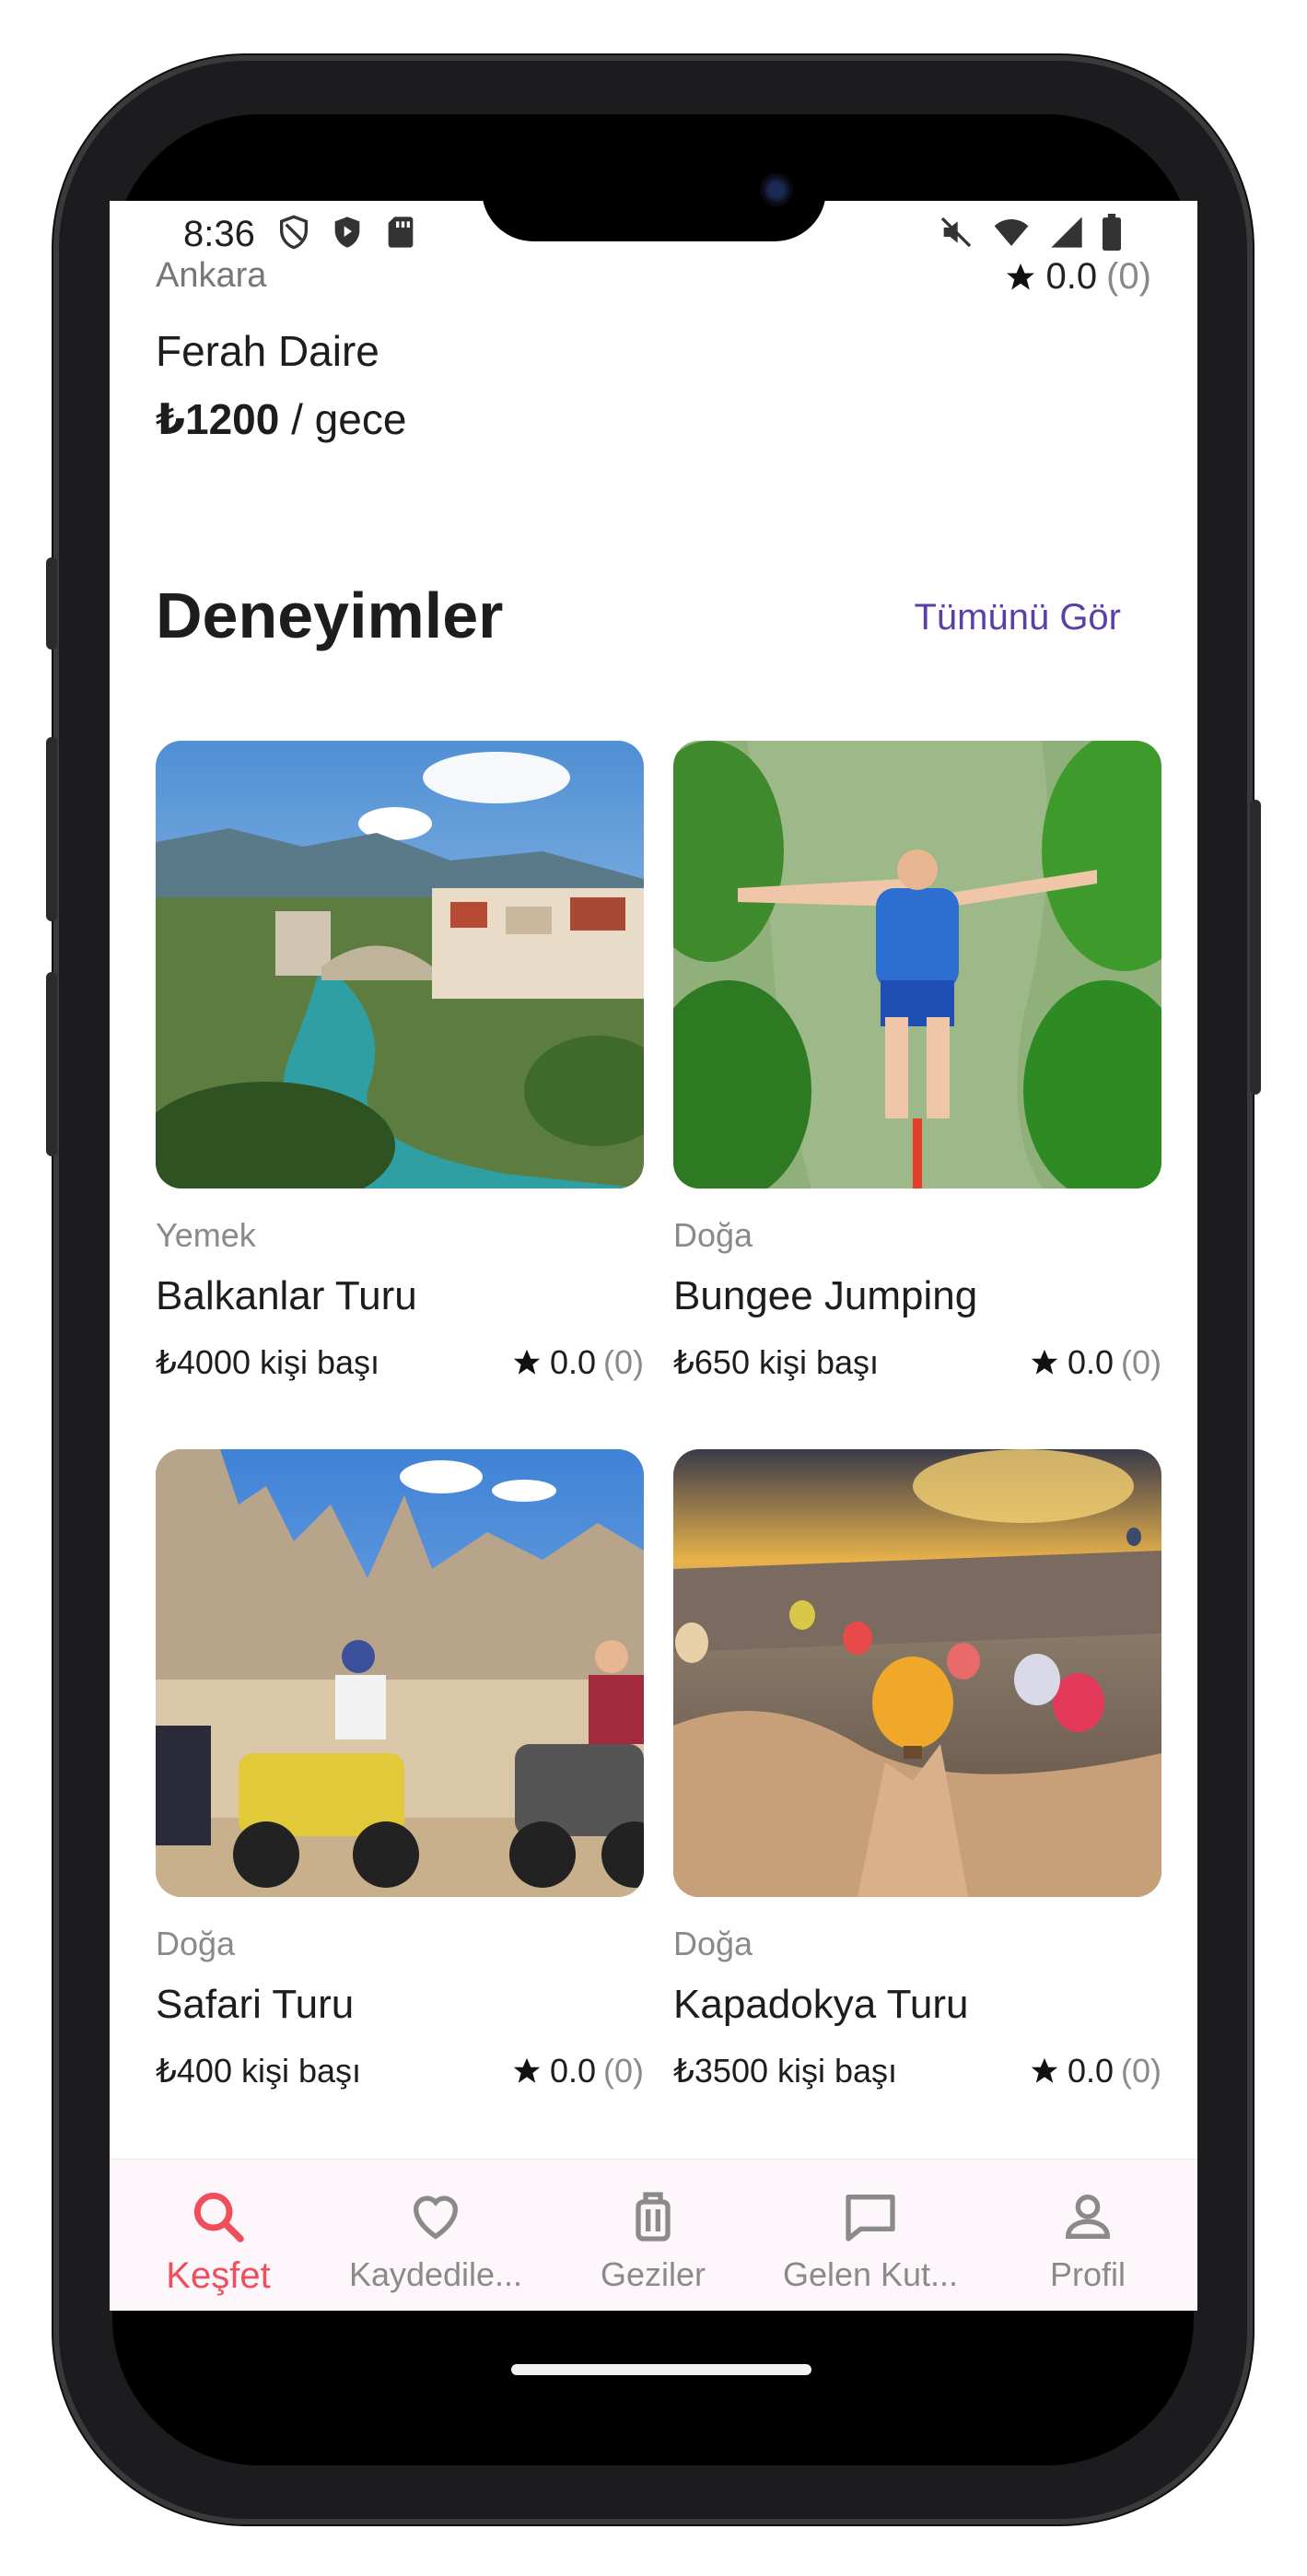 This screenshot has height=2576, width=1307. I want to click on home-indicator, so click(661, 2369).